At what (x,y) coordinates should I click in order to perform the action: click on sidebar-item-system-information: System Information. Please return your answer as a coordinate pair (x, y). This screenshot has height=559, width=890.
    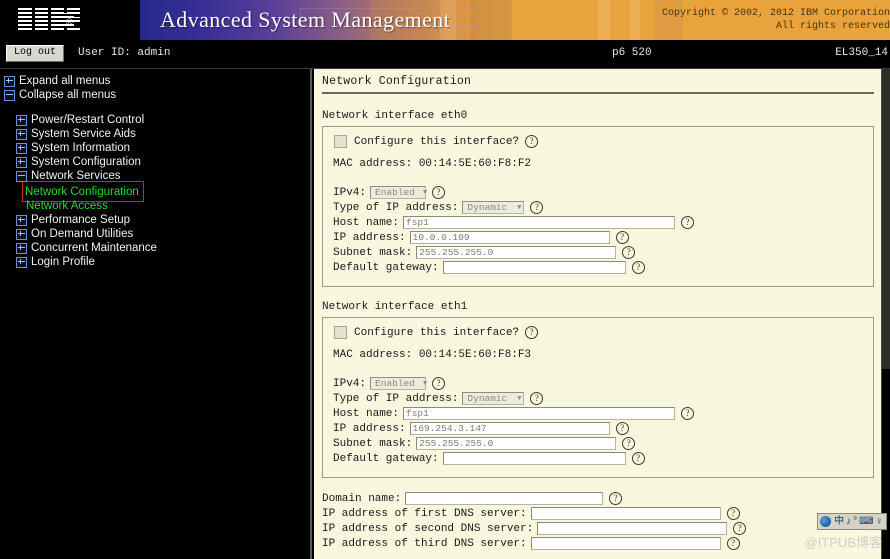
    Looking at the image, I should click on (155, 148).